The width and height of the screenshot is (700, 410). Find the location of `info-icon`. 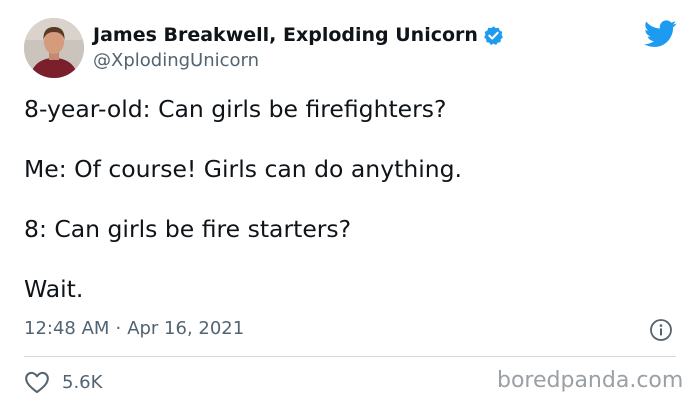

info-icon is located at coordinates (661, 330).